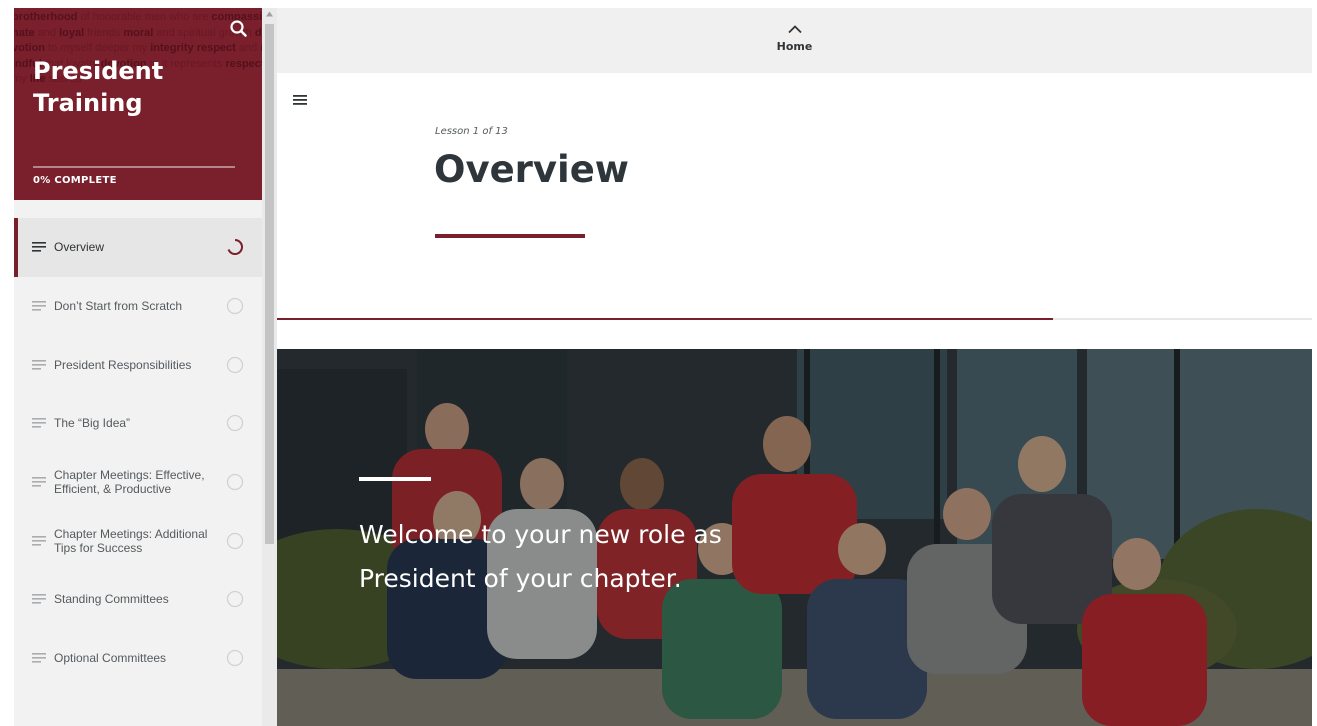 This screenshot has height=726, width=1317. What do you see at coordinates (79, 247) in the screenshot?
I see `lesson-label: Overview` at bounding box center [79, 247].